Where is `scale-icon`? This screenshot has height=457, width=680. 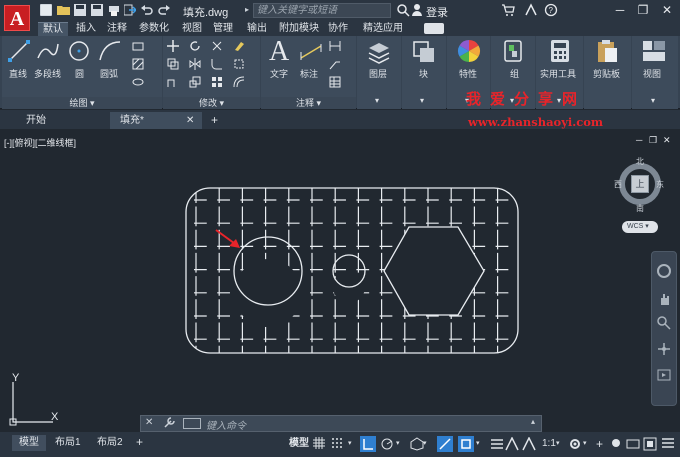
scale-icon is located at coordinates (195, 82).